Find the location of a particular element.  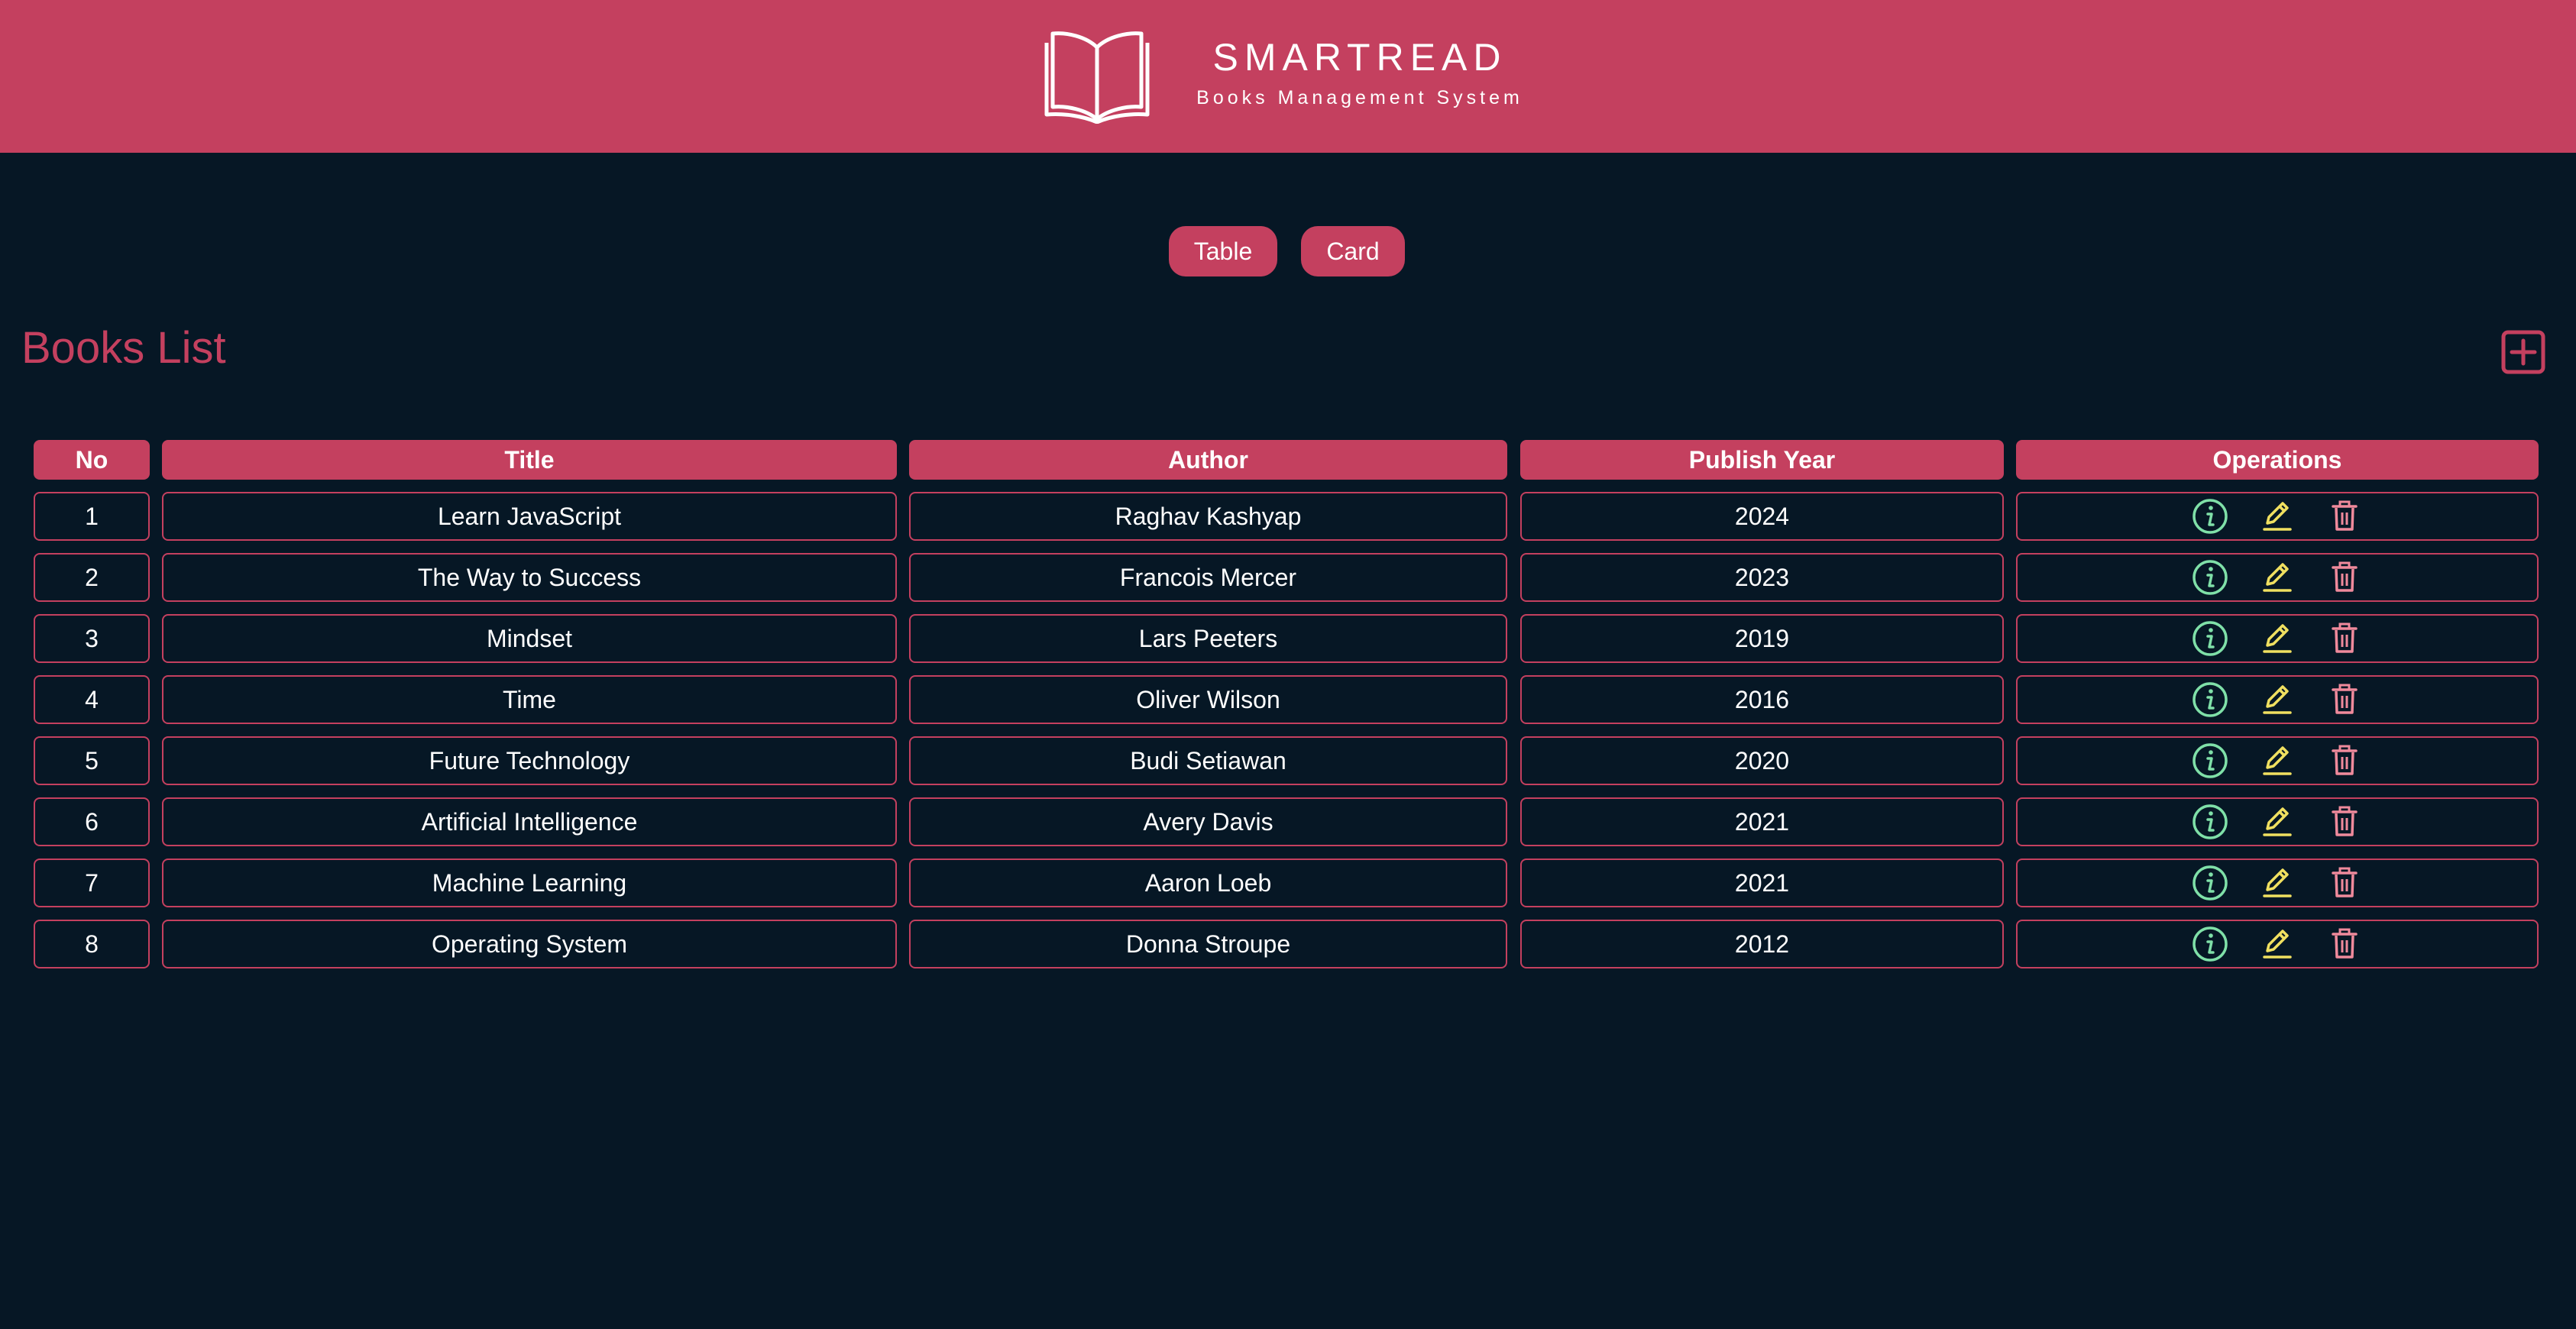

table-row: 7 Machine Learning Aaron Loeb 2021 is located at coordinates (1288, 883).